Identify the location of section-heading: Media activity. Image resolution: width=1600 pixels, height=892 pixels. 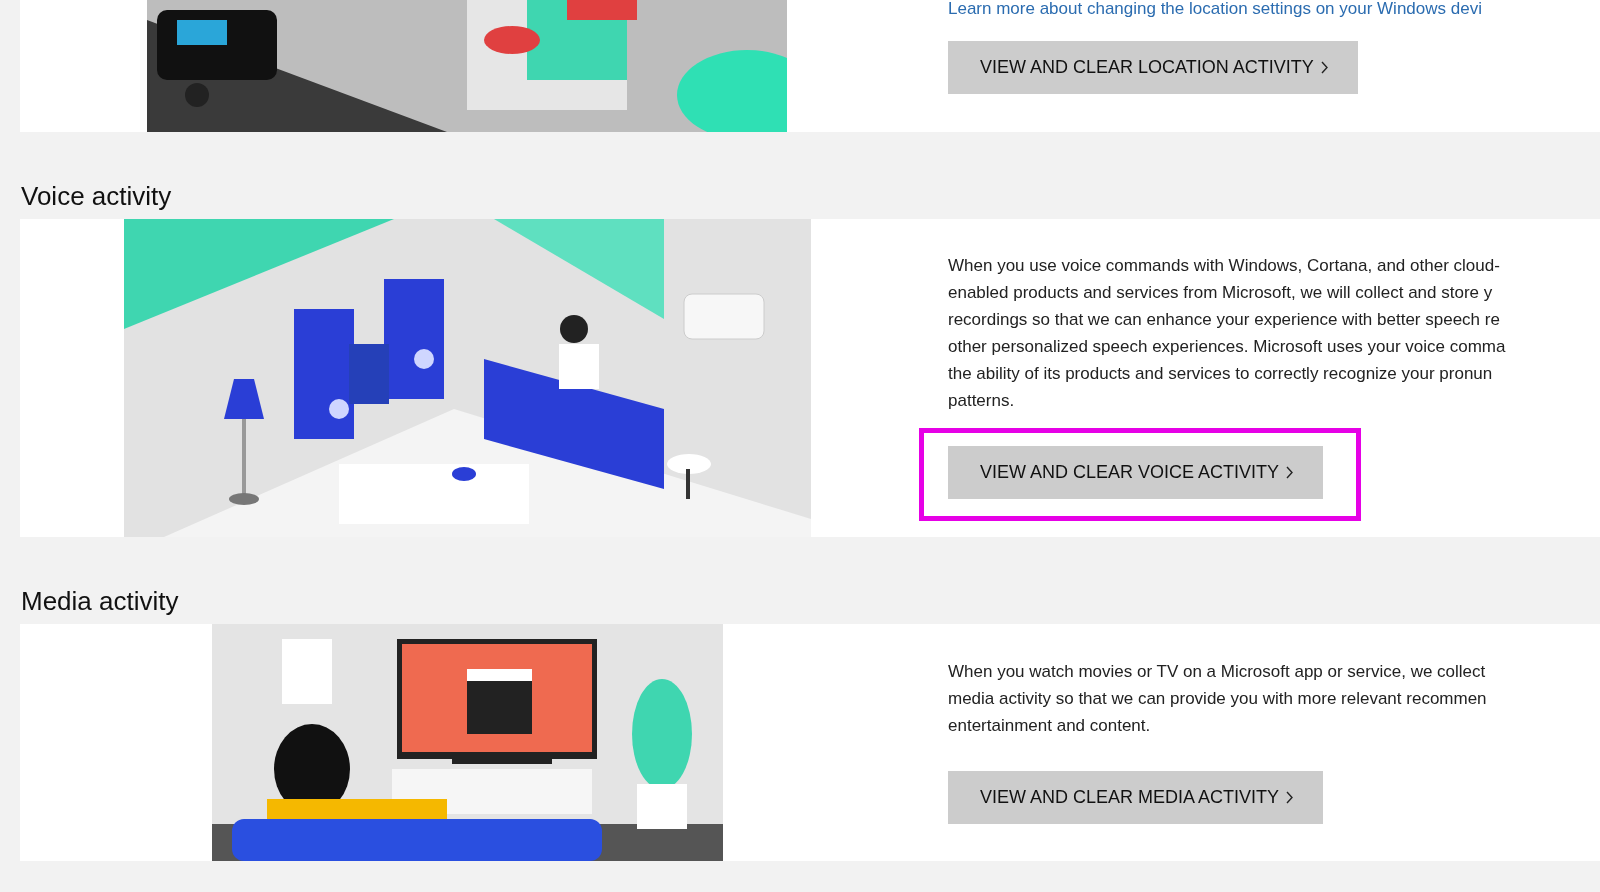
(100, 601).